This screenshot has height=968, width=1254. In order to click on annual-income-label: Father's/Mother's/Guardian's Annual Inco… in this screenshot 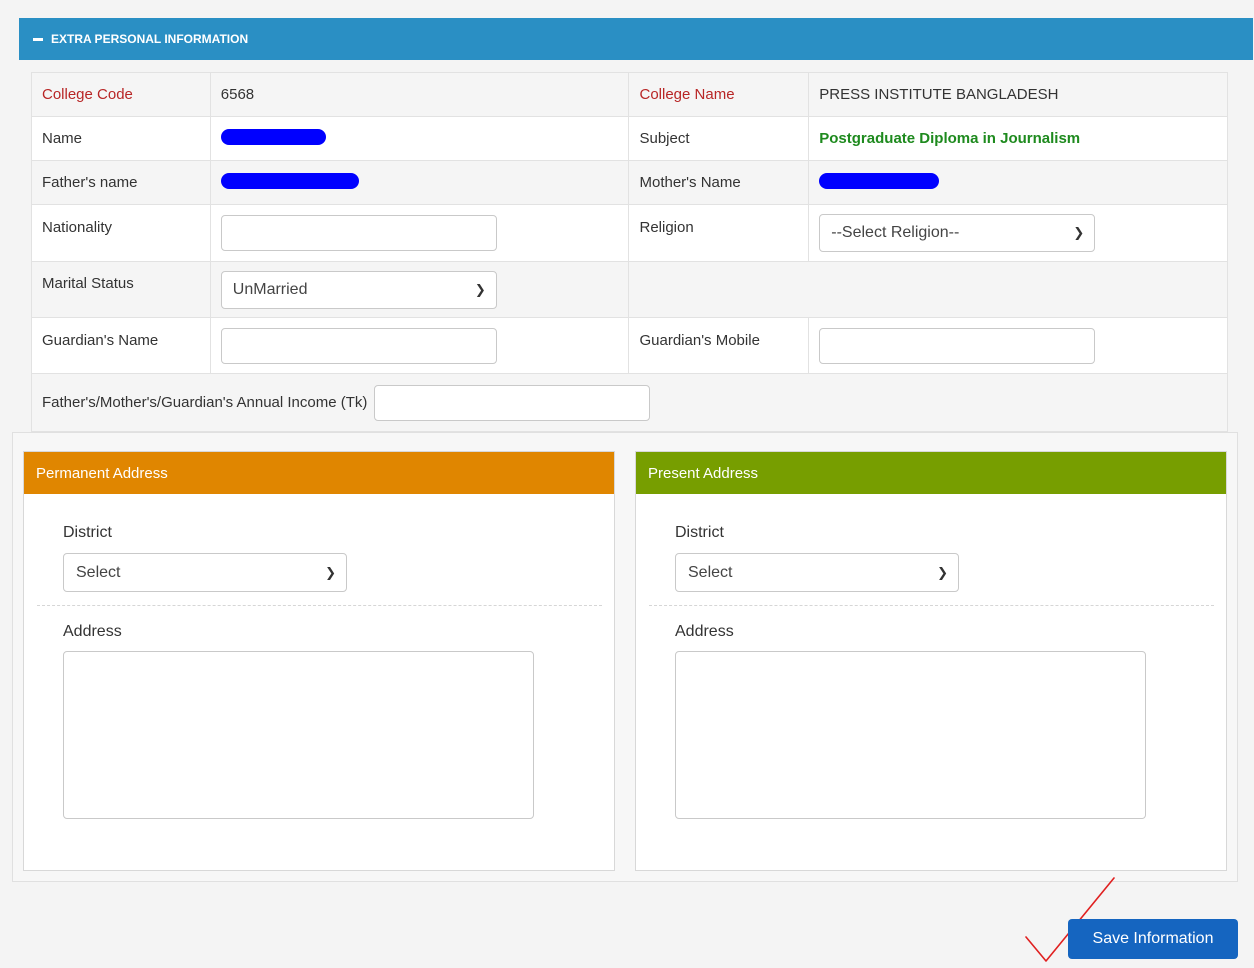, I will do `click(205, 402)`.